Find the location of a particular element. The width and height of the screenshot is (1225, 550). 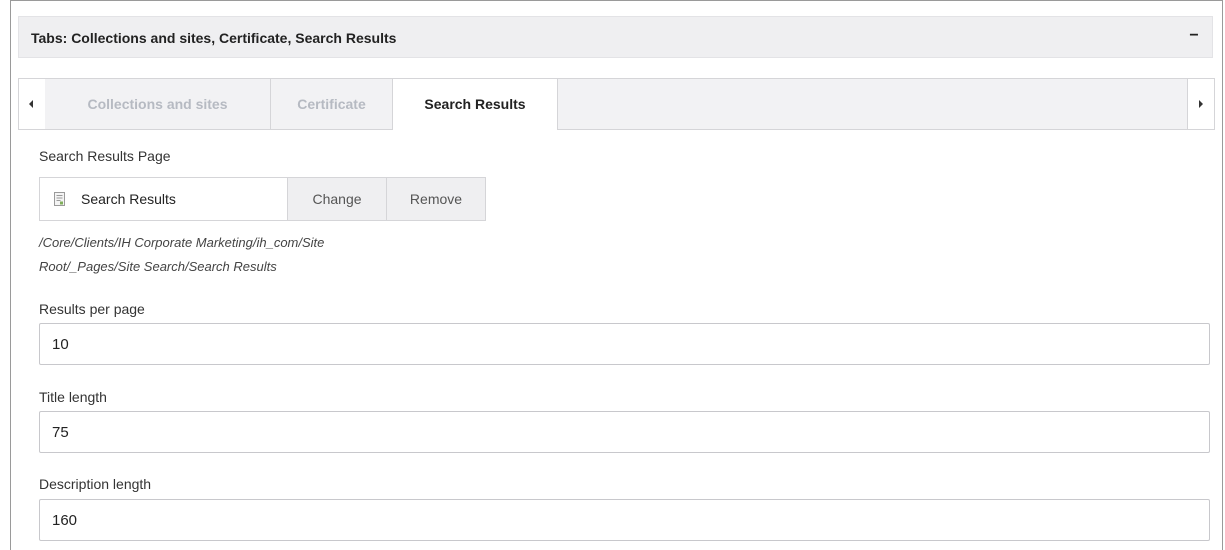

tab-search-results: Search Results is located at coordinates (475, 104).